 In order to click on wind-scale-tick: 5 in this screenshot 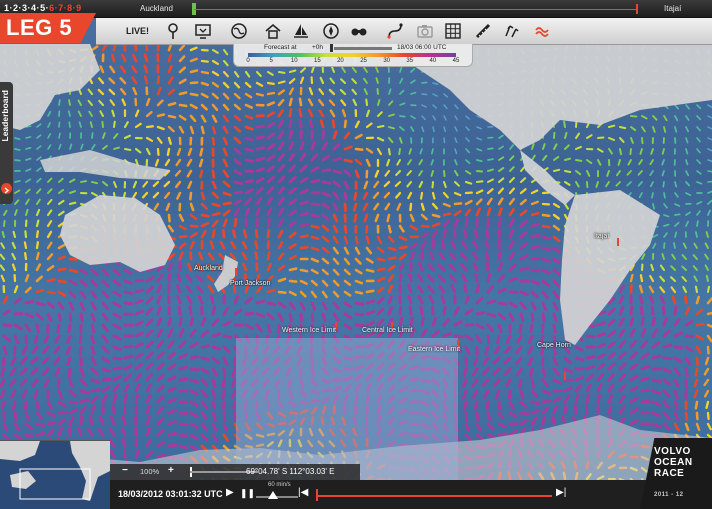, I will do `click(271, 61)`.